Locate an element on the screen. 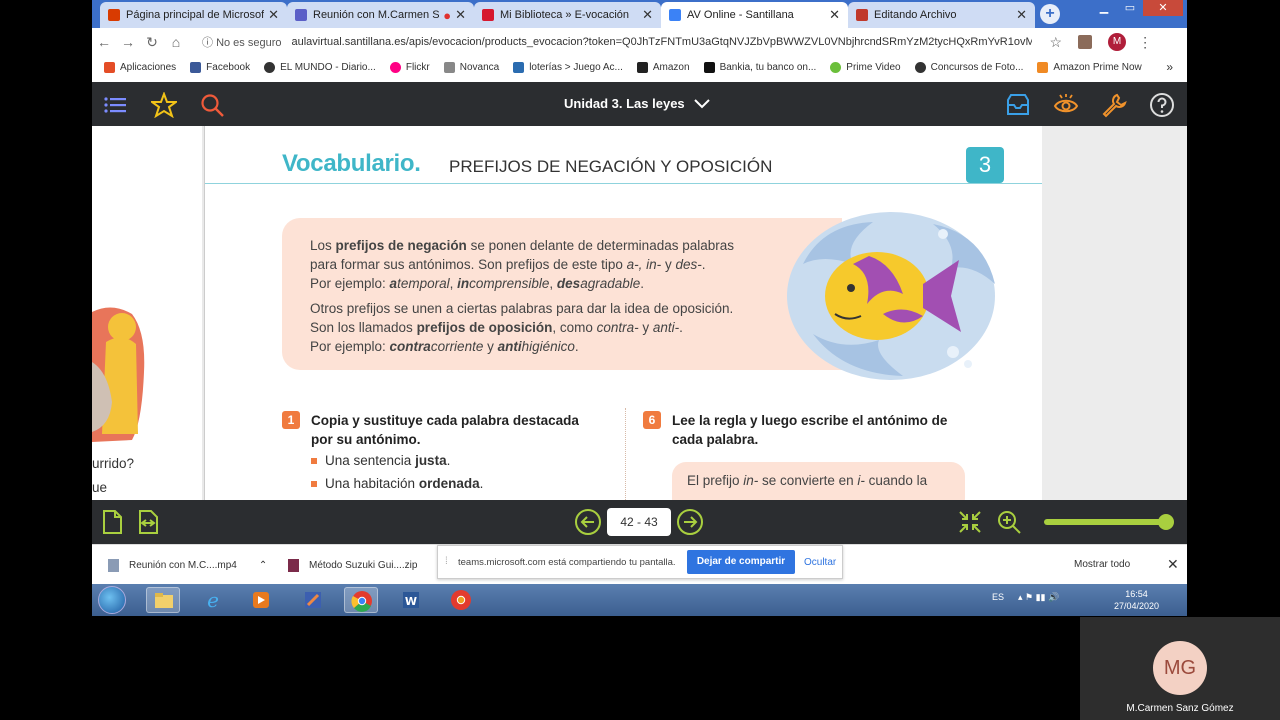 The height and width of the screenshot is (720, 1280). chrome-icon is located at coordinates (361, 601).